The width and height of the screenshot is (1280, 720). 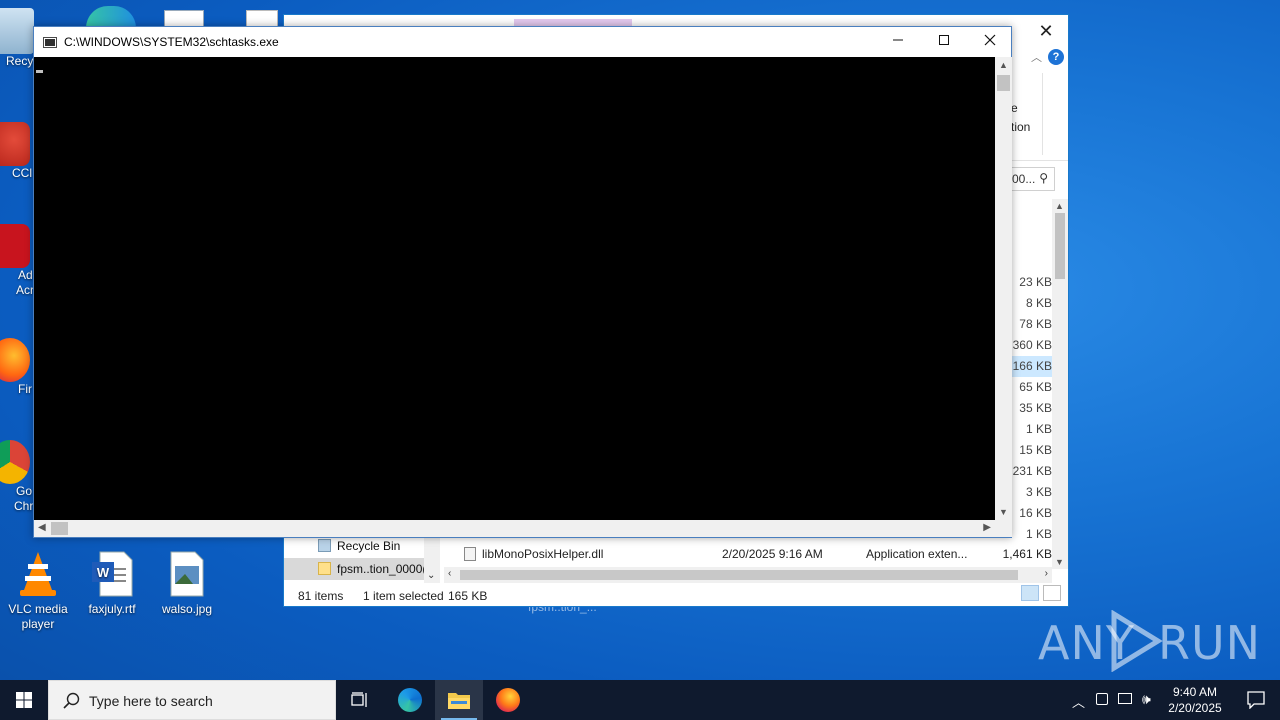 I want to click on file-size-cell: 3 KB, so click(x=1038, y=492).